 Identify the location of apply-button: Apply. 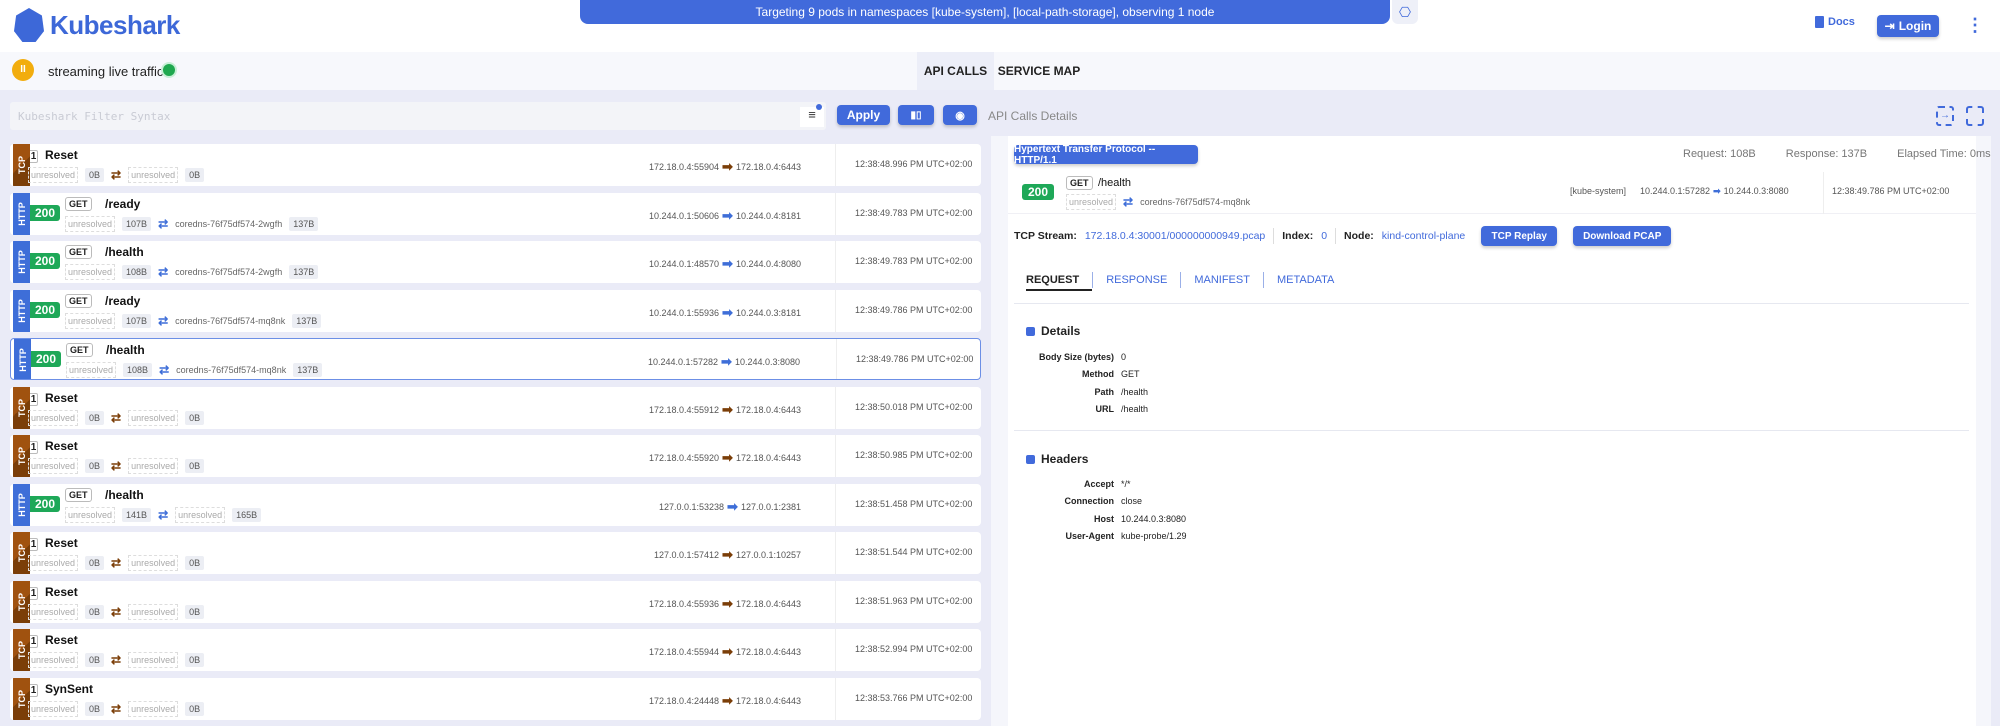
(863, 115).